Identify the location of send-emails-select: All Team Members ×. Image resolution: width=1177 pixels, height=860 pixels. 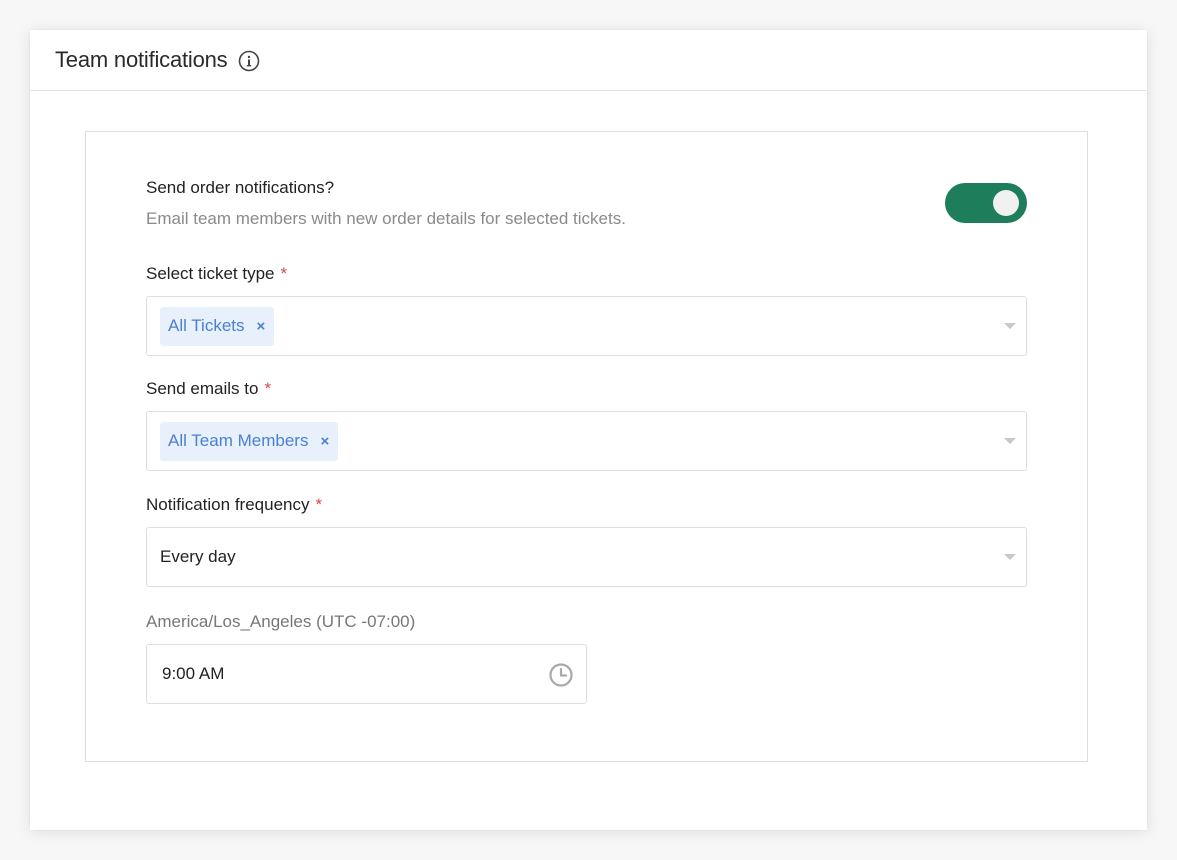
(586, 441).